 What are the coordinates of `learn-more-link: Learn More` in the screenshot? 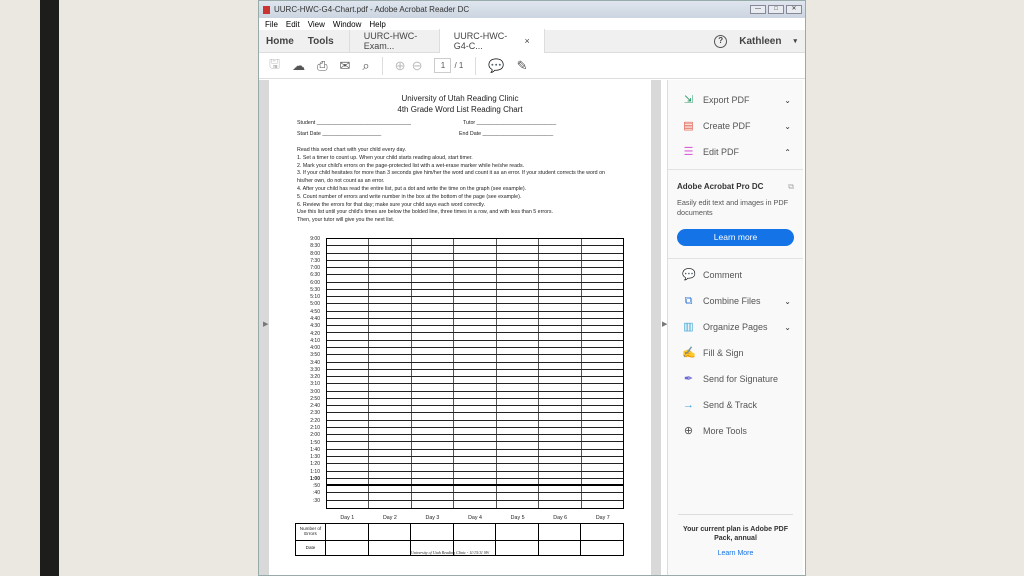 It's located at (735, 553).